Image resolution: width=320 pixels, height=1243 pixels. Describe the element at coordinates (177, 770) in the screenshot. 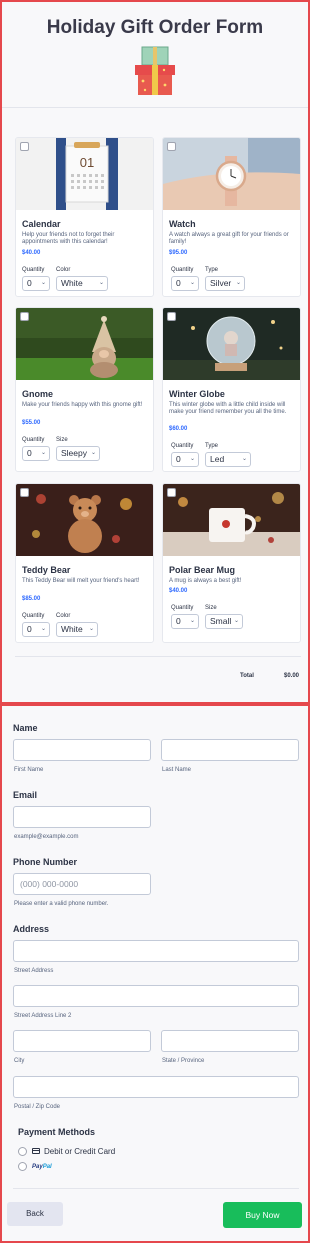

I see `last-name-sublabel: Last Name` at that location.